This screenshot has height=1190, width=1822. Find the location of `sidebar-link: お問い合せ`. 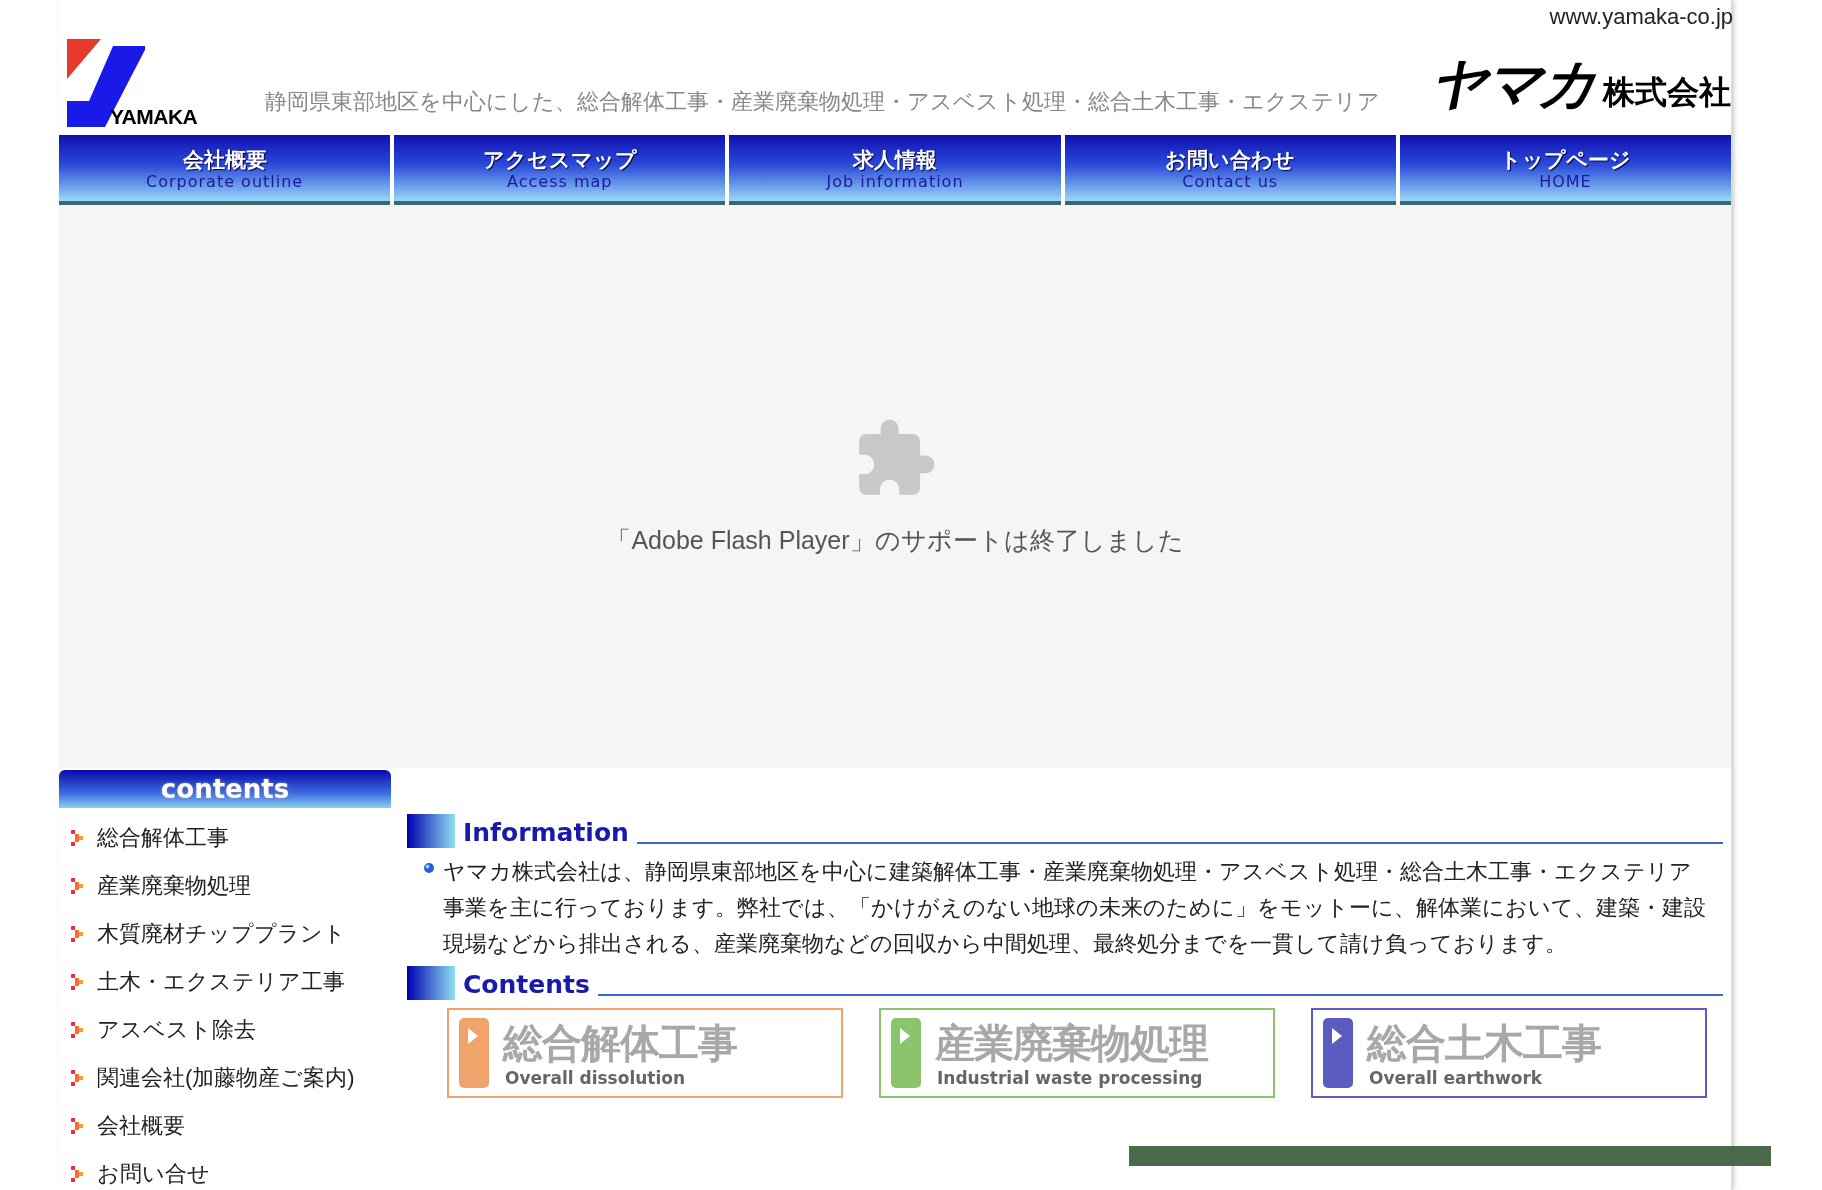

sidebar-link: お問い合せ is located at coordinates (153, 1174).